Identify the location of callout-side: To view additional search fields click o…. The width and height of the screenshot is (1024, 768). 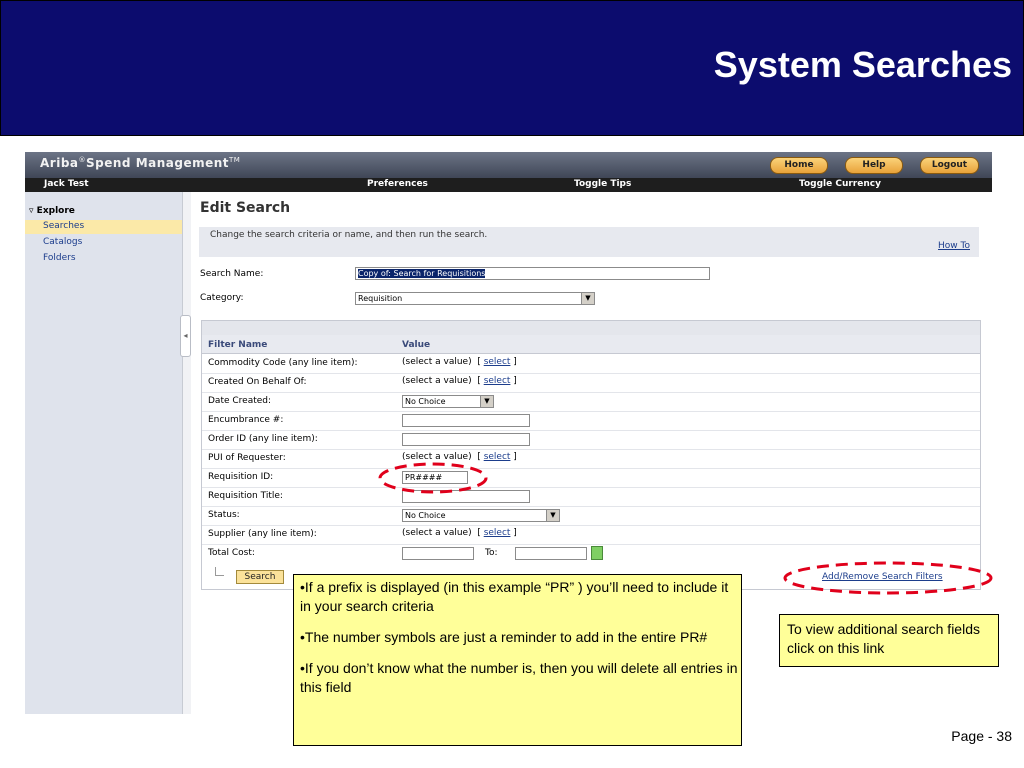
(889, 640).